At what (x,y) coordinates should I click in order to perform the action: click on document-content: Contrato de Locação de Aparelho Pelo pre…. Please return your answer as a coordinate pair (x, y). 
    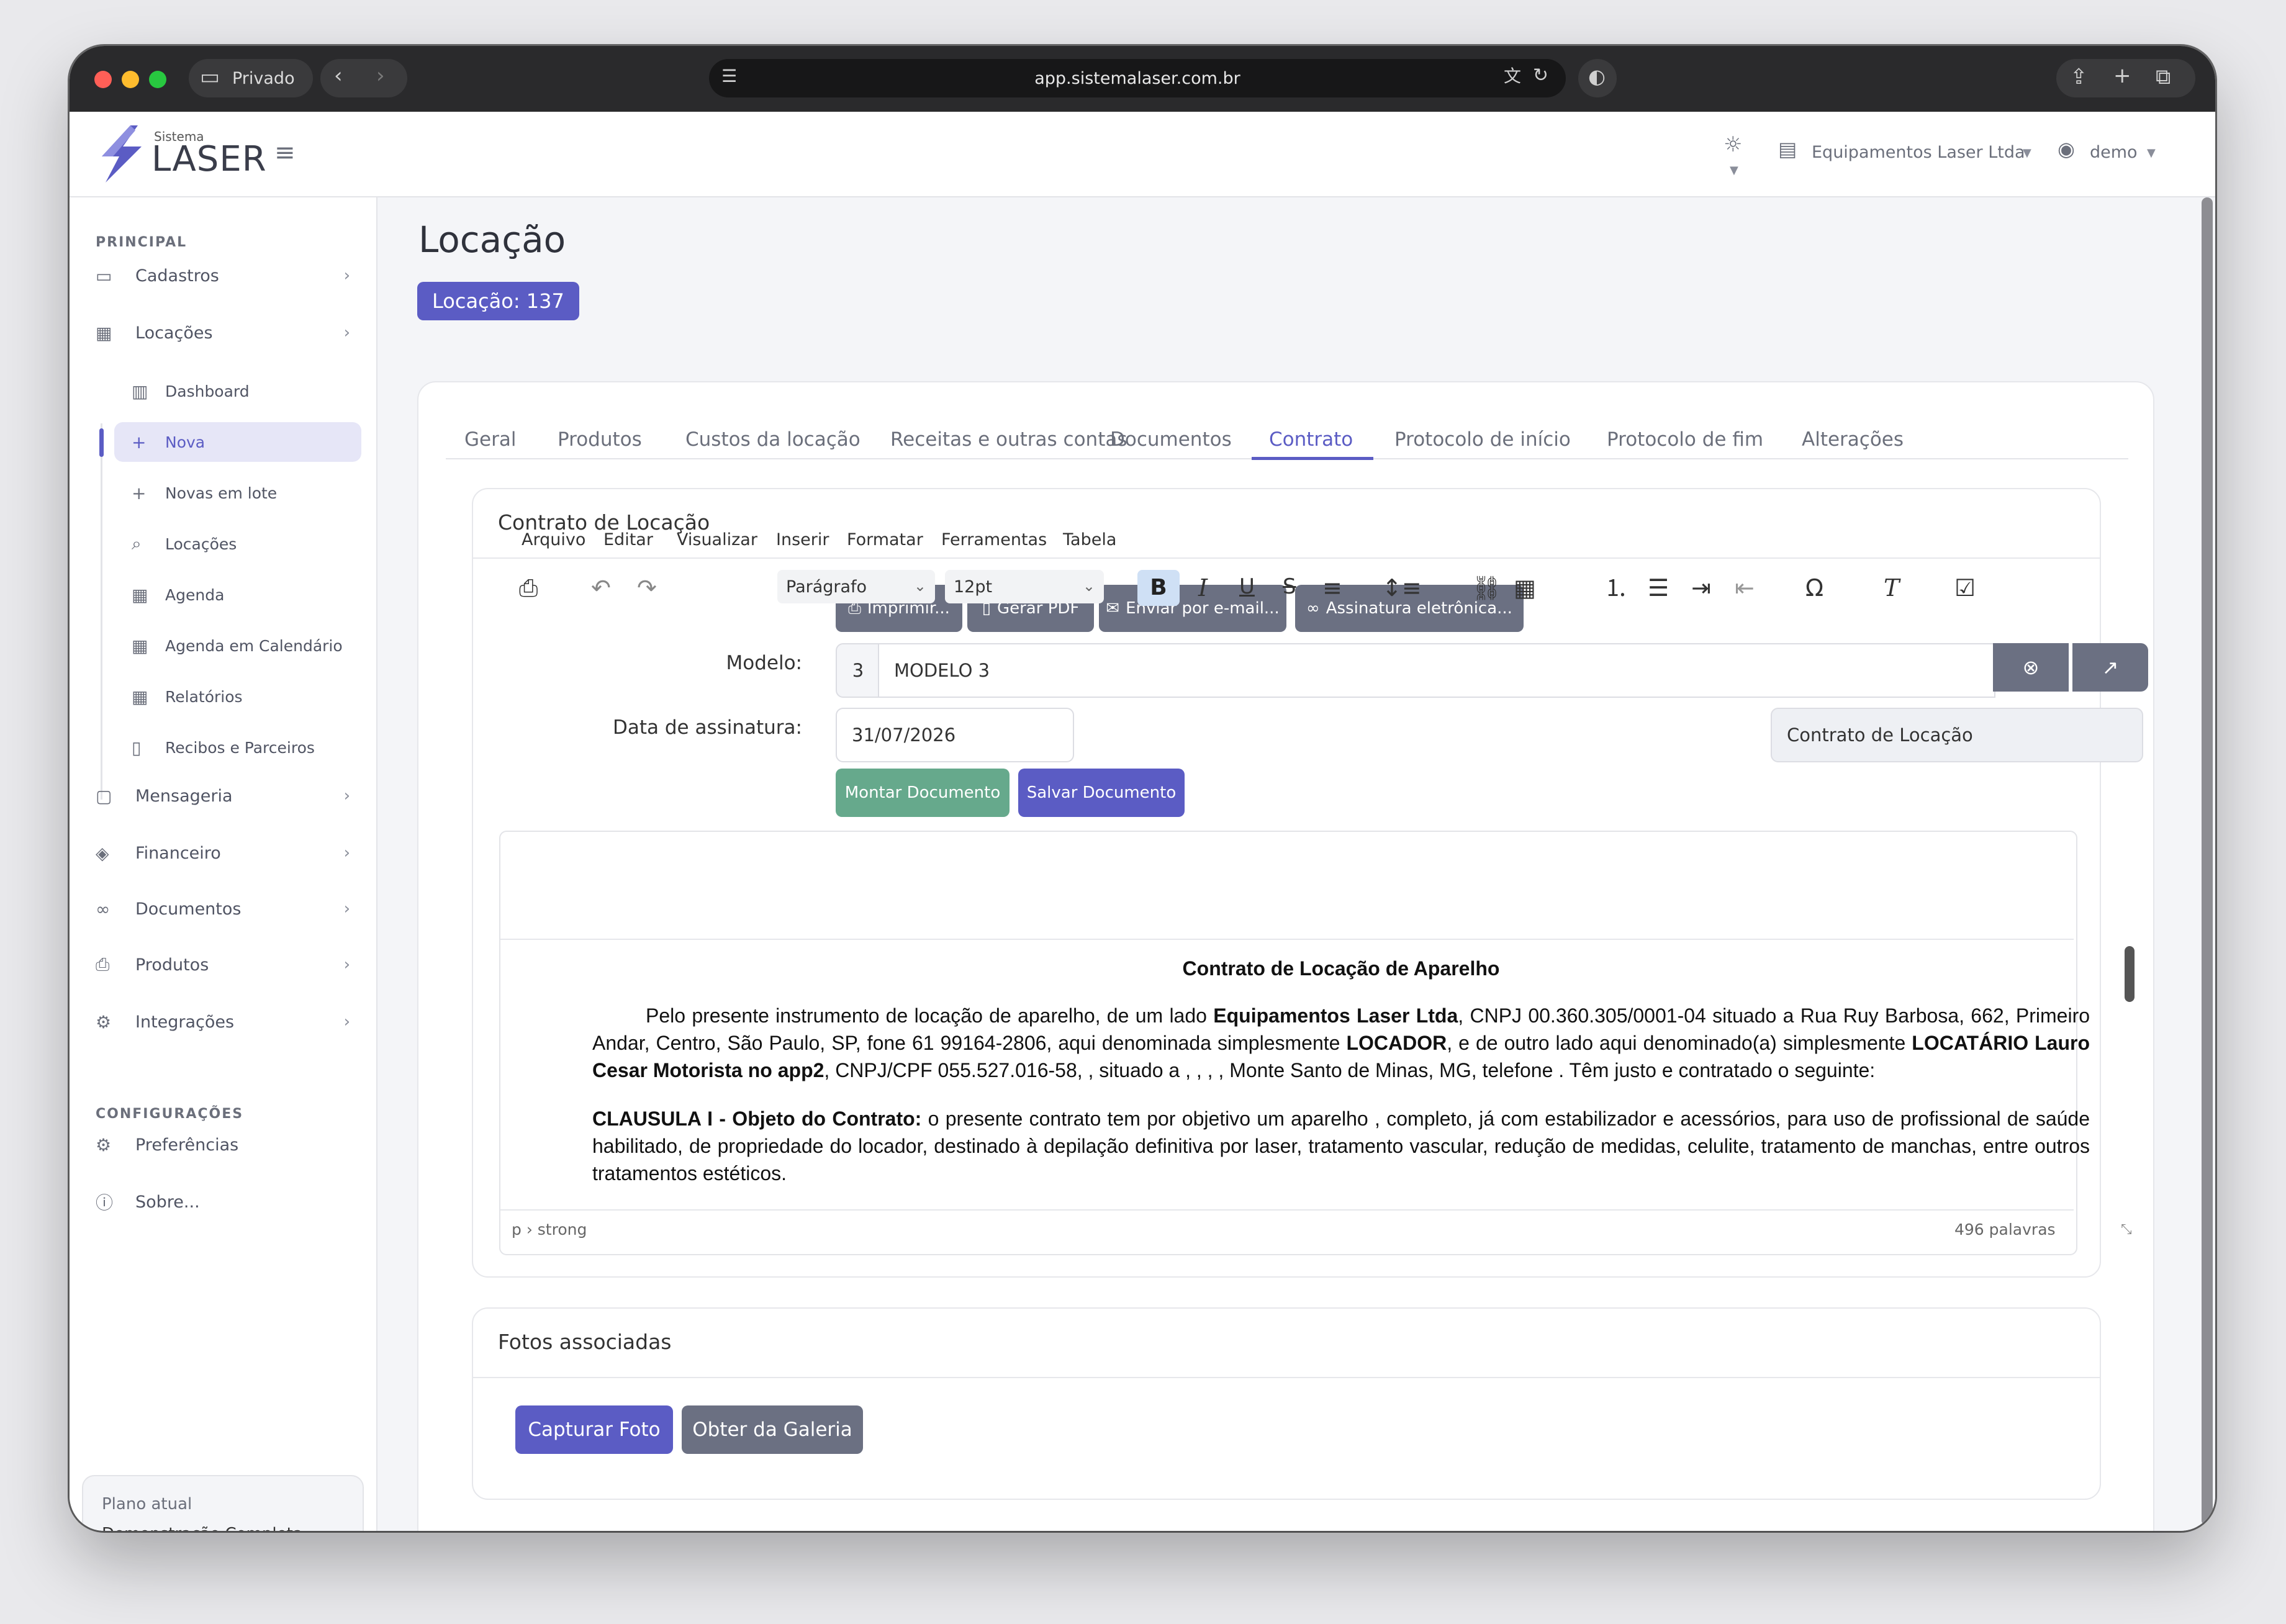
    Looking at the image, I should click on (1341, 1071).